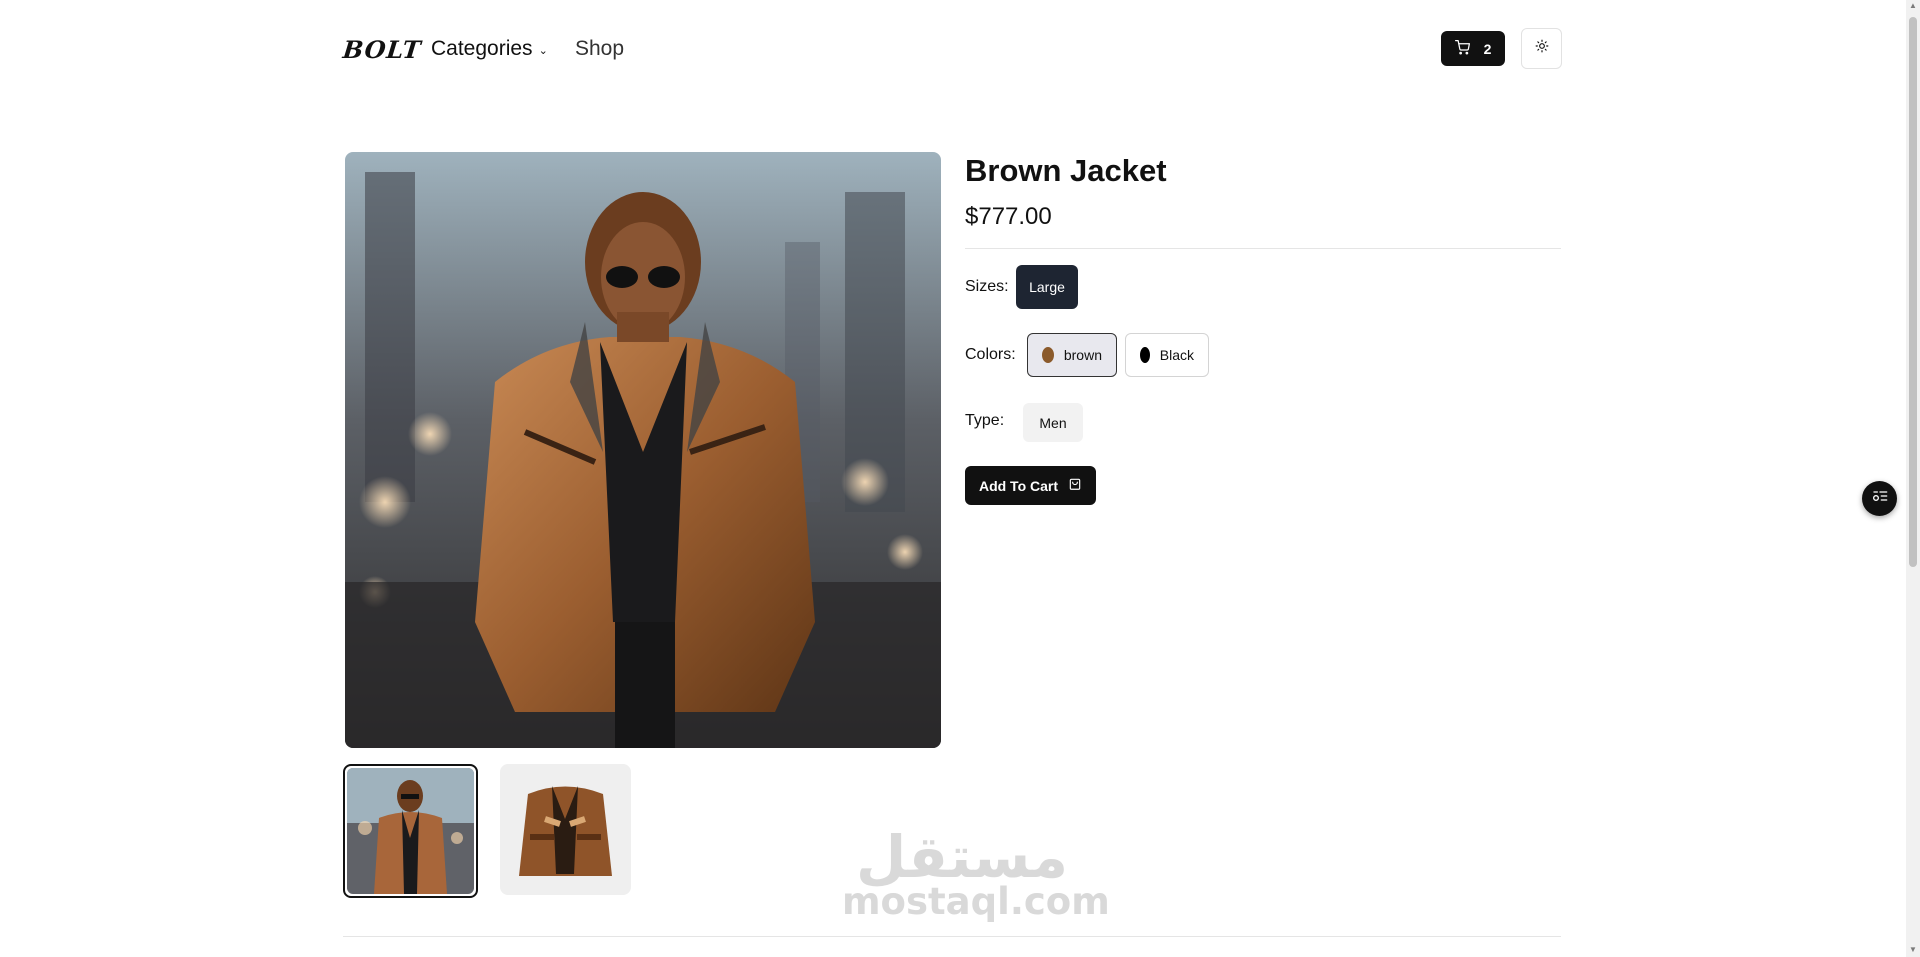 The image size is (1920, 957). What do you see at coordinates (1913, 950) in the screenshot?
I see `scroll-down-arrow-icon: ▼` at bounding box center [1913, 950].